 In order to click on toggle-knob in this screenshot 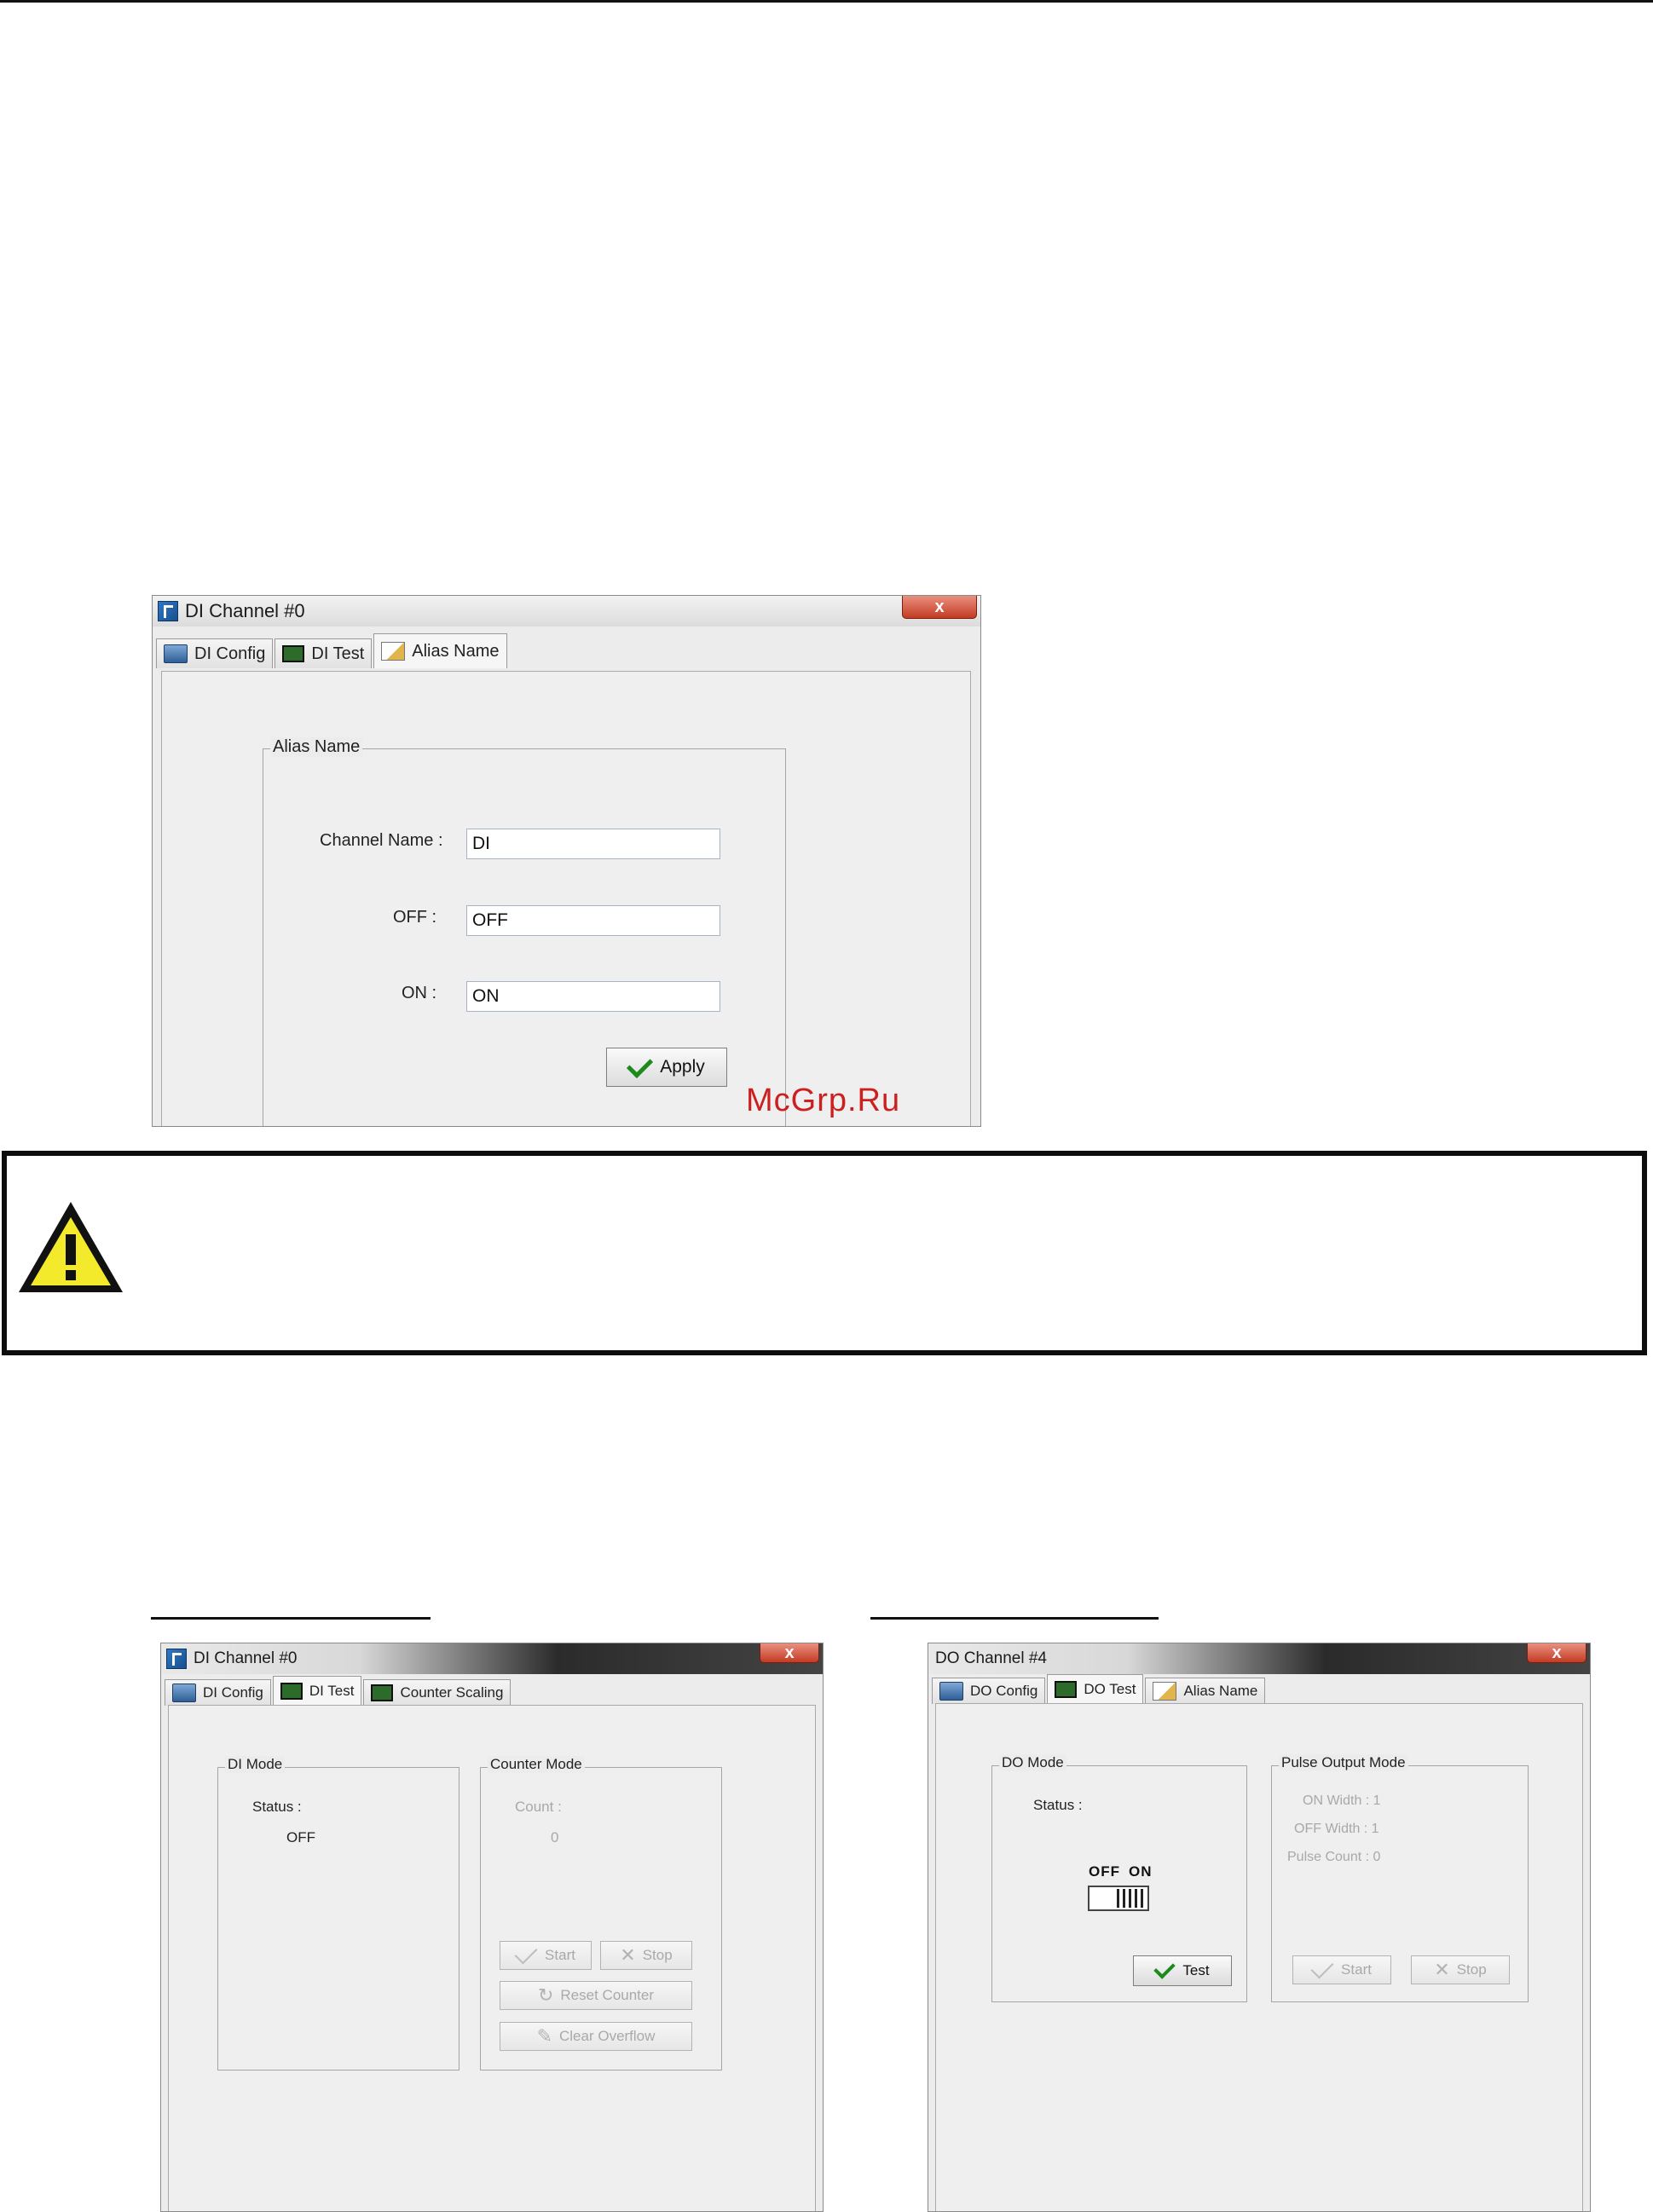, I will do `click(1131, 1898)`.